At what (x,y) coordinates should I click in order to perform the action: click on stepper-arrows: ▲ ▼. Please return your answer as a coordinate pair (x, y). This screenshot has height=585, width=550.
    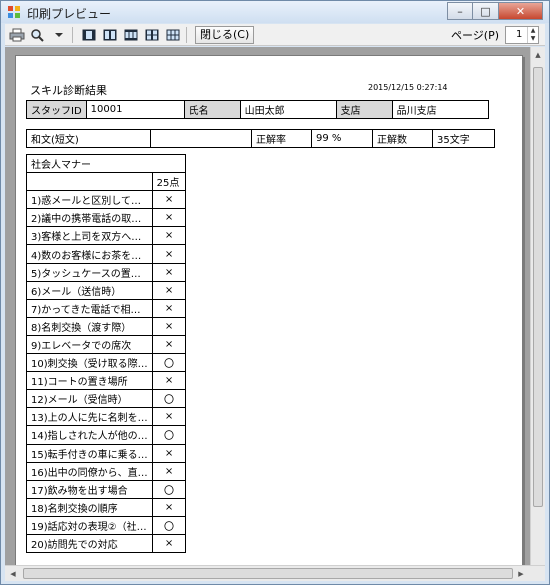
    Looking at the image, I should click on (532, 35).